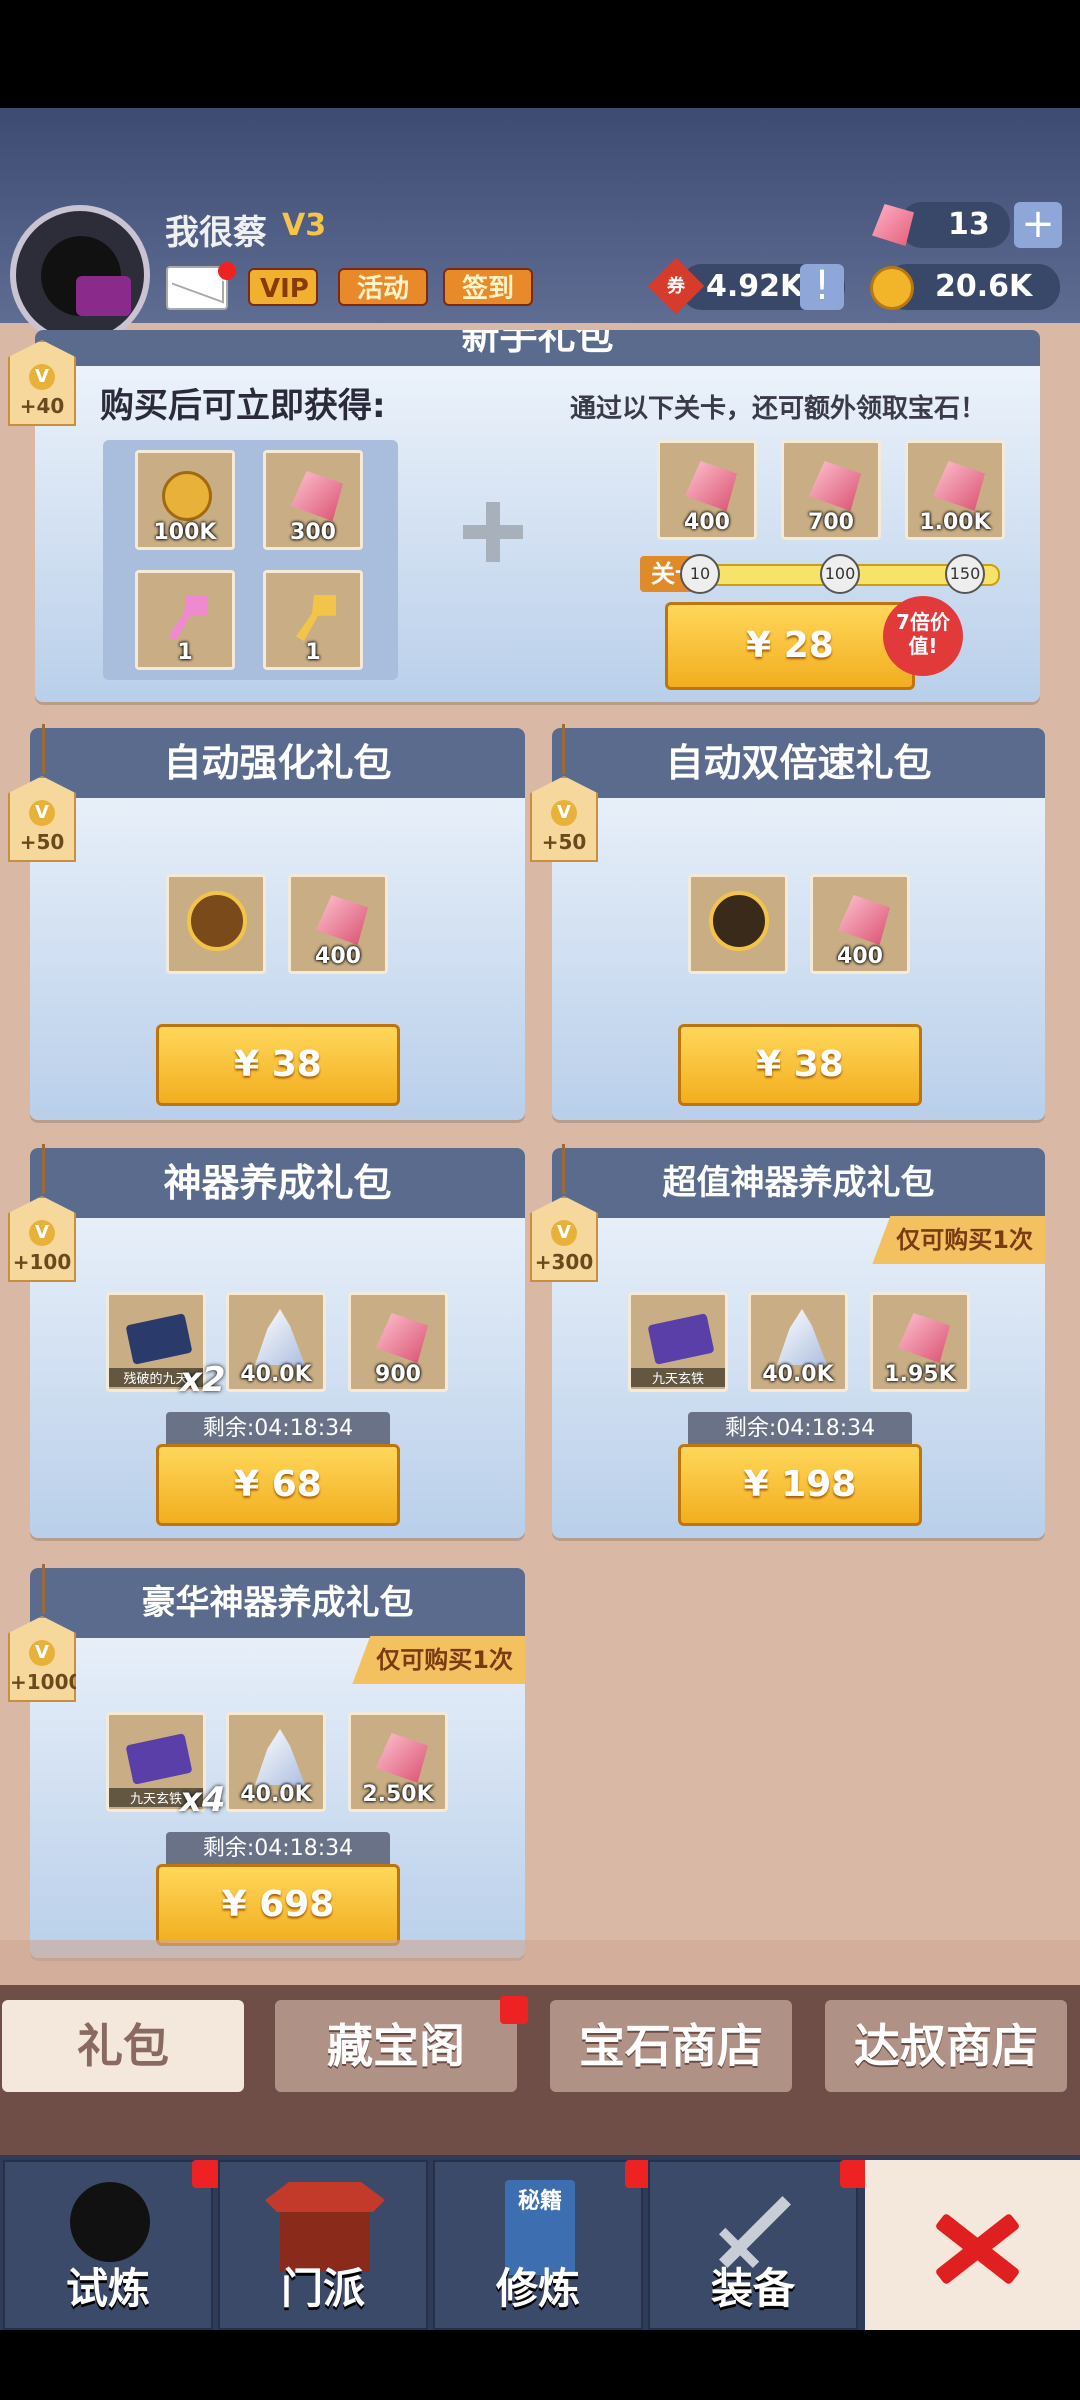  Describe the element at coordinates (946, 2046) in the screenshot. I see `tab-dashu-shop: 达叔商店` at that location.